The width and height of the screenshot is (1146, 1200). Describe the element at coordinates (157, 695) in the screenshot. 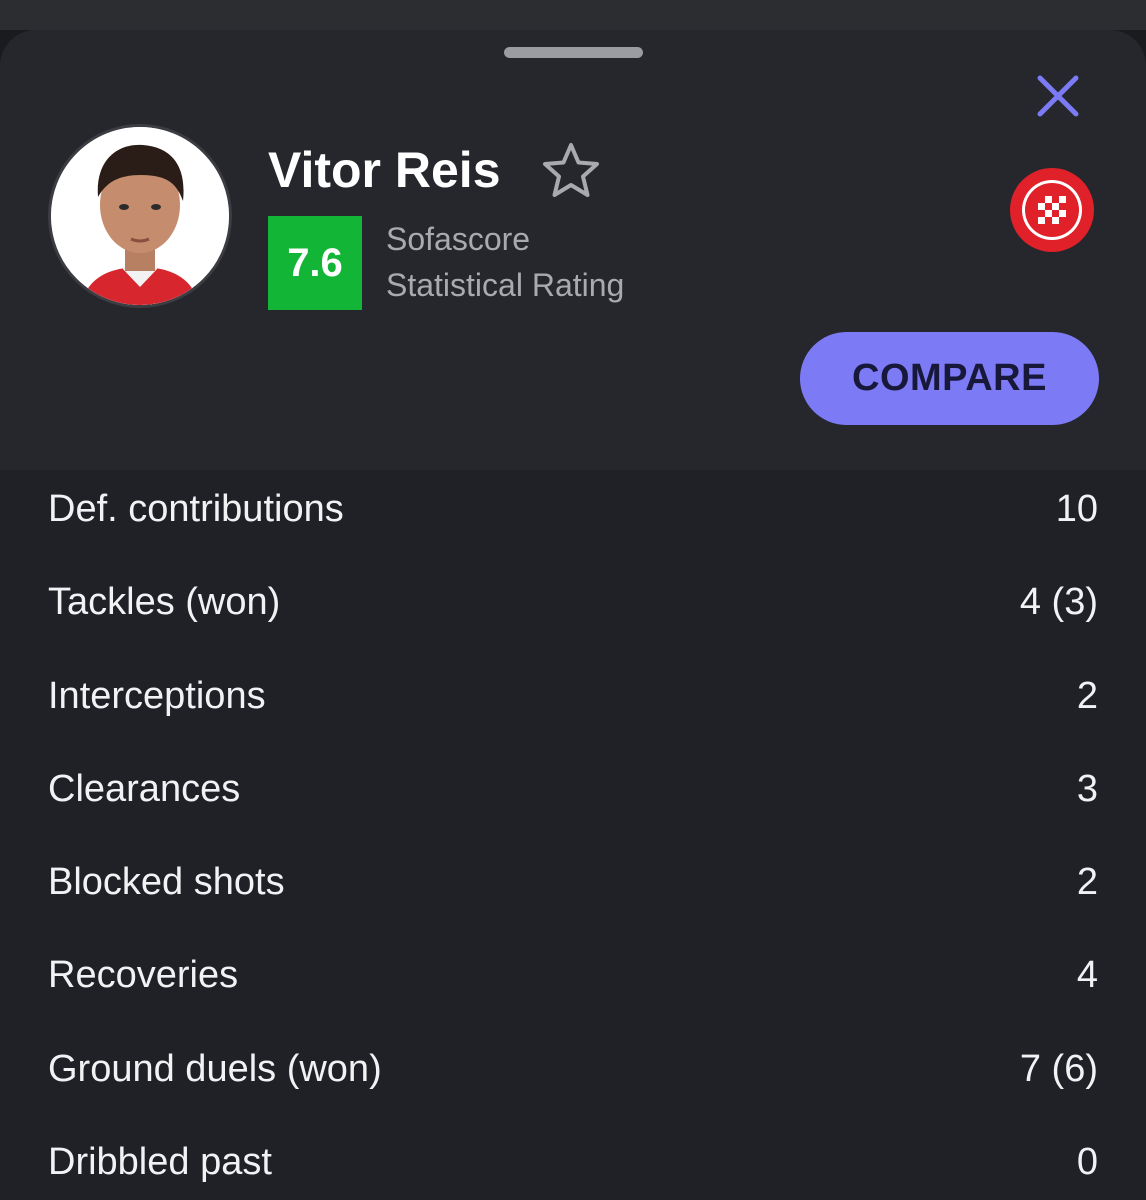

I see `stat-label: Interceptions` at that location.